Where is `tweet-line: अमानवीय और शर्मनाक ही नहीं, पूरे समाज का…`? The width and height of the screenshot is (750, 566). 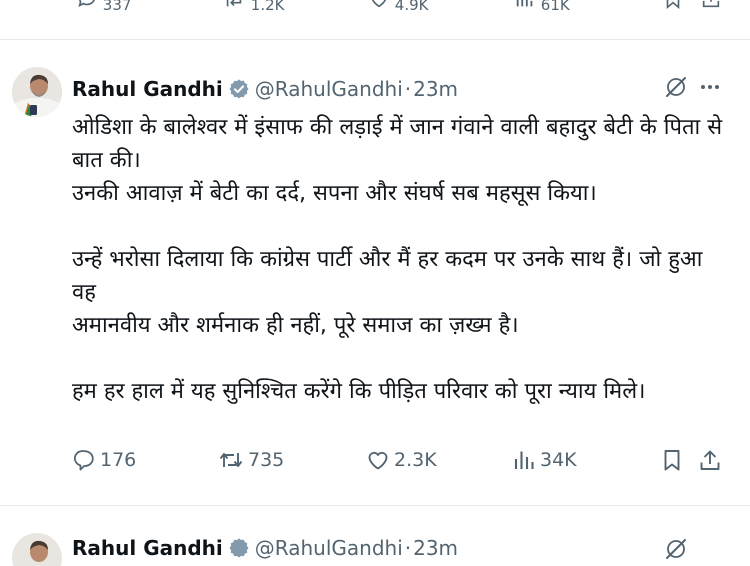 tweet-line: अमानवीय और शर्मनाक ही नहीं, पूरे समाज का… is located at coordinates (295, 325).